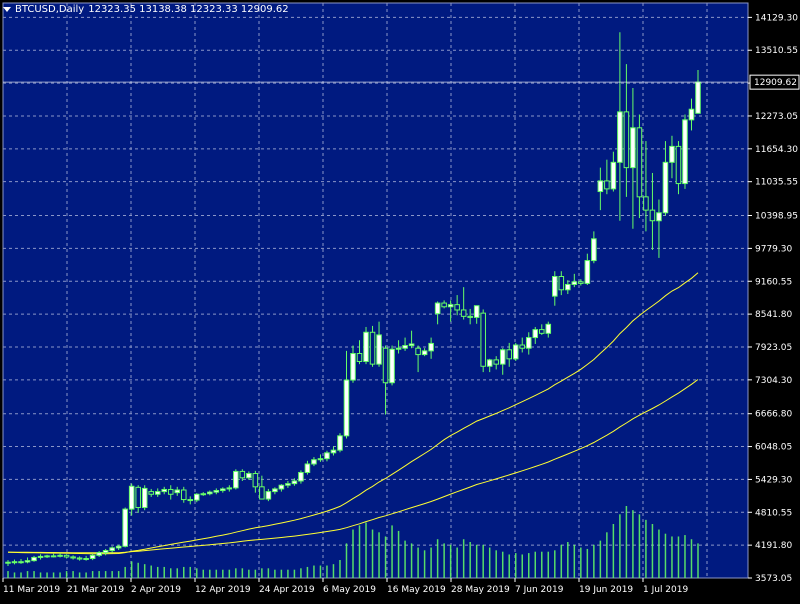  I want to click on price-tick-label: 11654.30, so click(776, 150).